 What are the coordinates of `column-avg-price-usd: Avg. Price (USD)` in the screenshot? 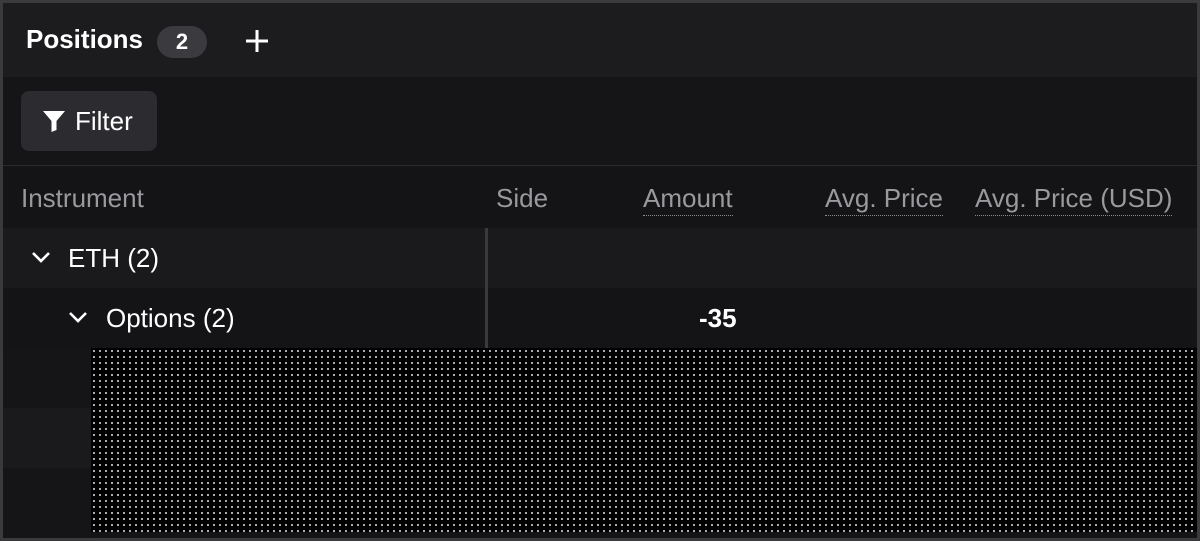 It's located at (1074, 199).